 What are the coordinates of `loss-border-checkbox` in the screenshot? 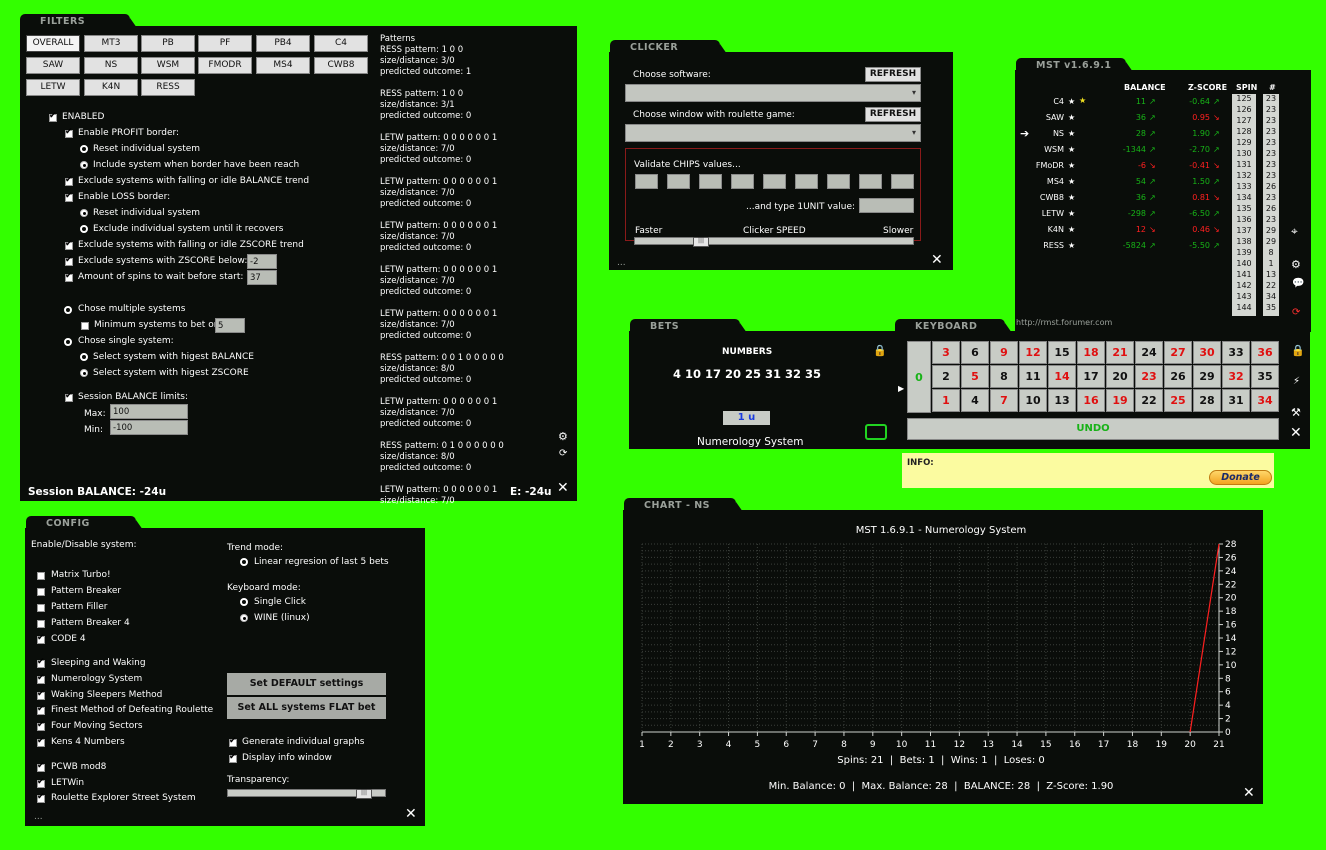 It's located at (69, 196).